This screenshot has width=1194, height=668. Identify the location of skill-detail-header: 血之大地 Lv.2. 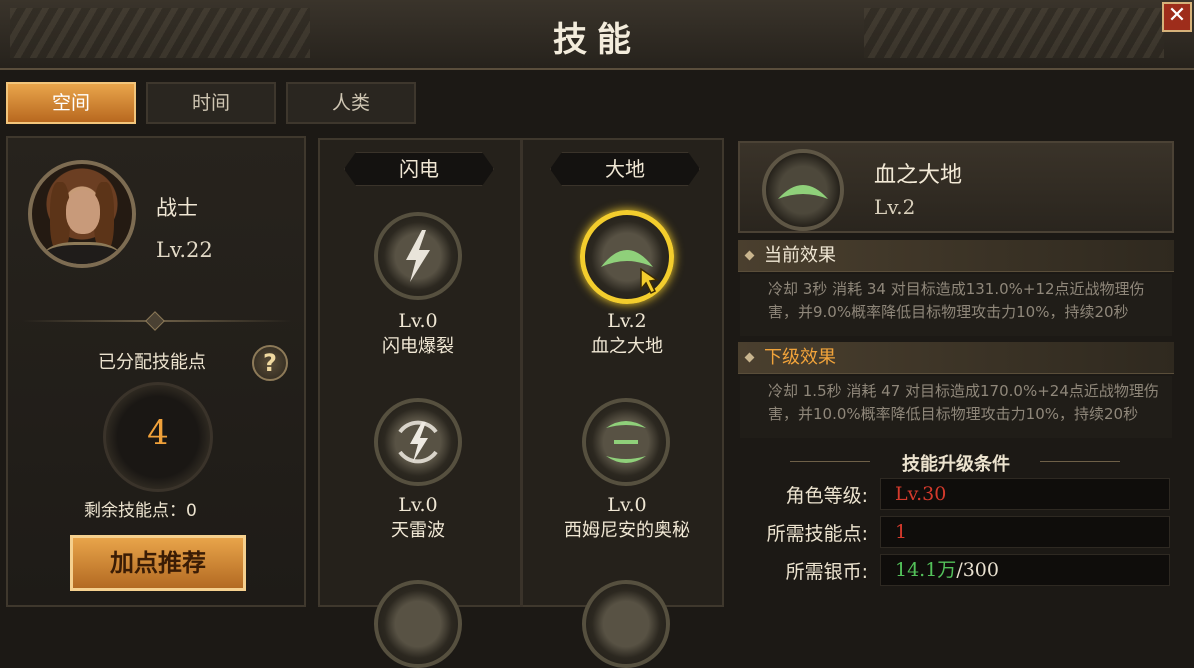
(956, 187).